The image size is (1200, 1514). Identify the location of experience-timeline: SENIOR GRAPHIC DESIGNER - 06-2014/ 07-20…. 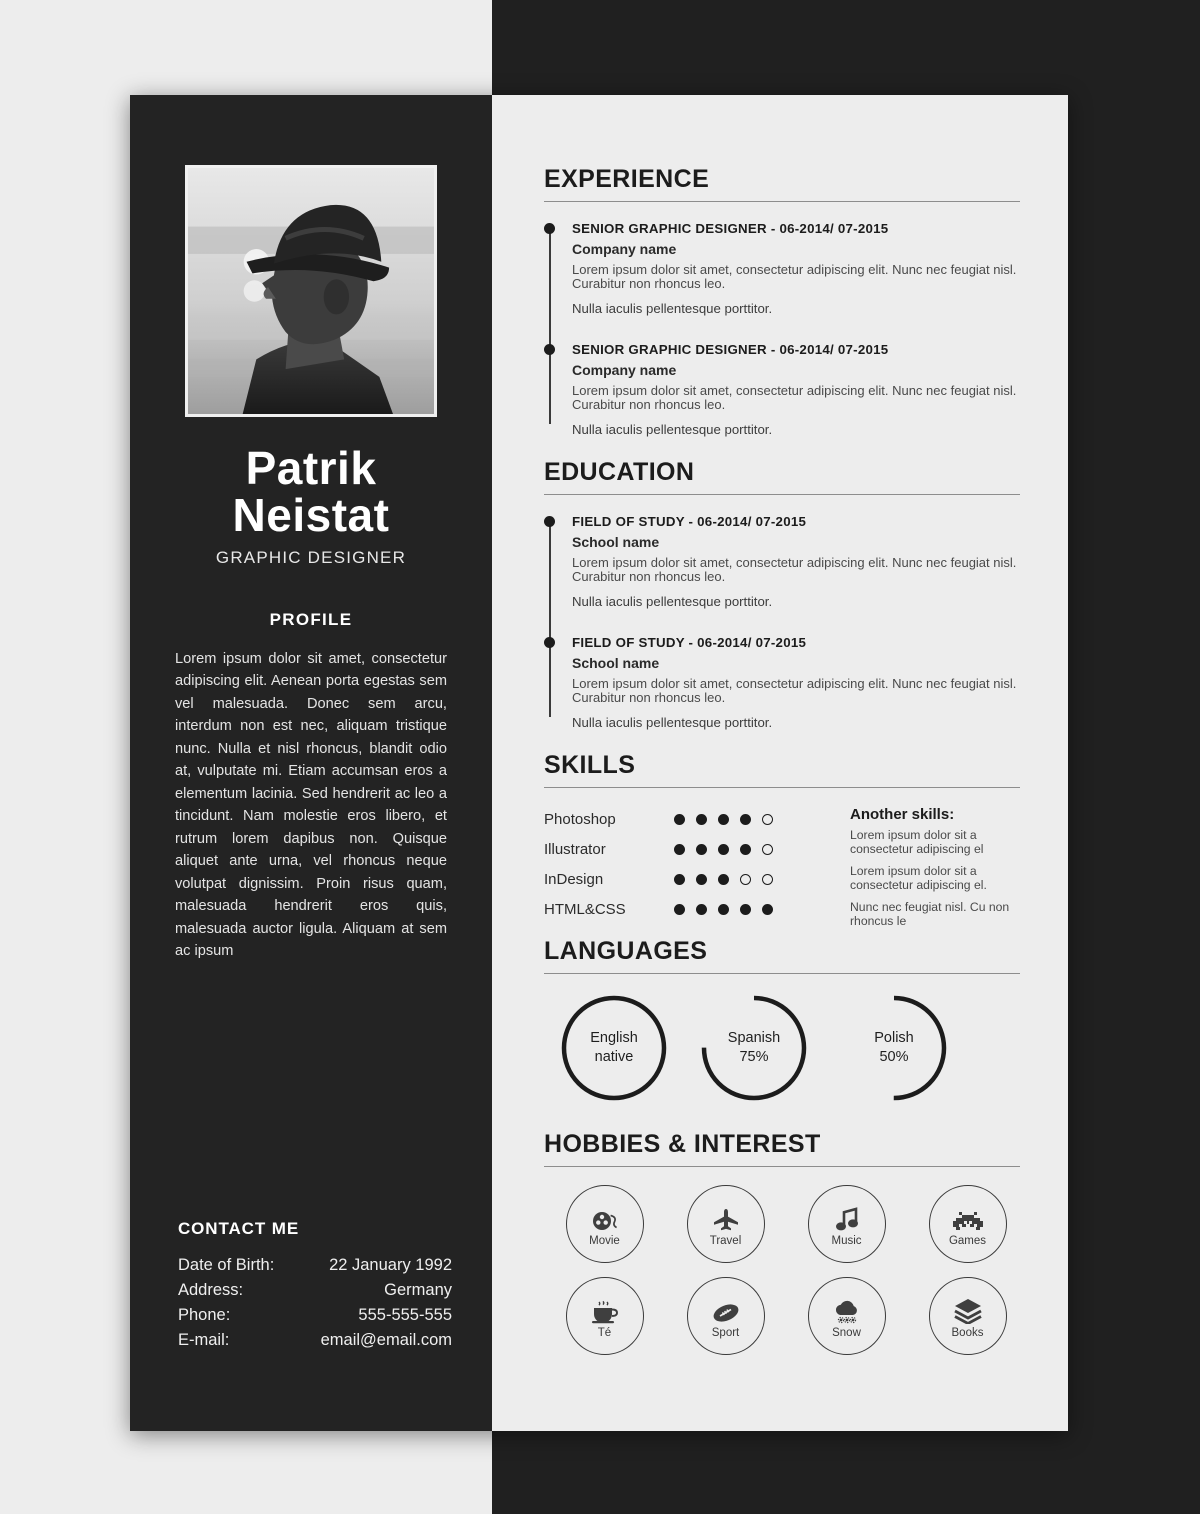
(782, 329).